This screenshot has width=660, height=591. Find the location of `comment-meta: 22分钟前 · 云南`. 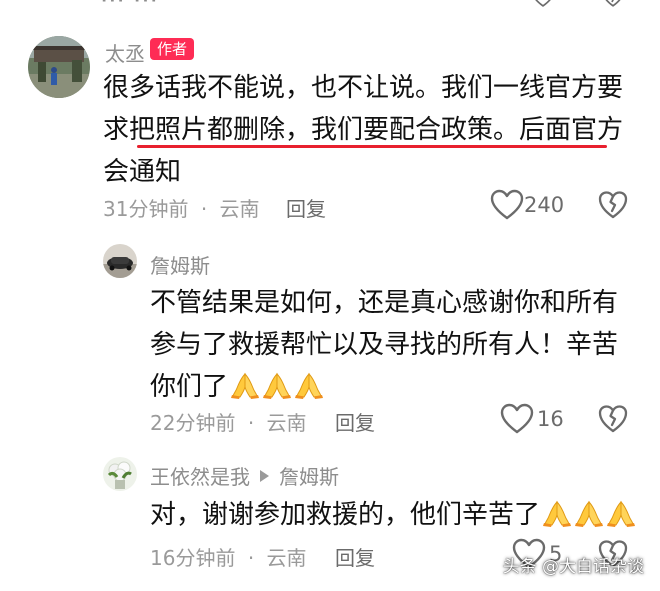

comment-meta: 22分钟前 · 云南 is located at coordinates (228, 421).